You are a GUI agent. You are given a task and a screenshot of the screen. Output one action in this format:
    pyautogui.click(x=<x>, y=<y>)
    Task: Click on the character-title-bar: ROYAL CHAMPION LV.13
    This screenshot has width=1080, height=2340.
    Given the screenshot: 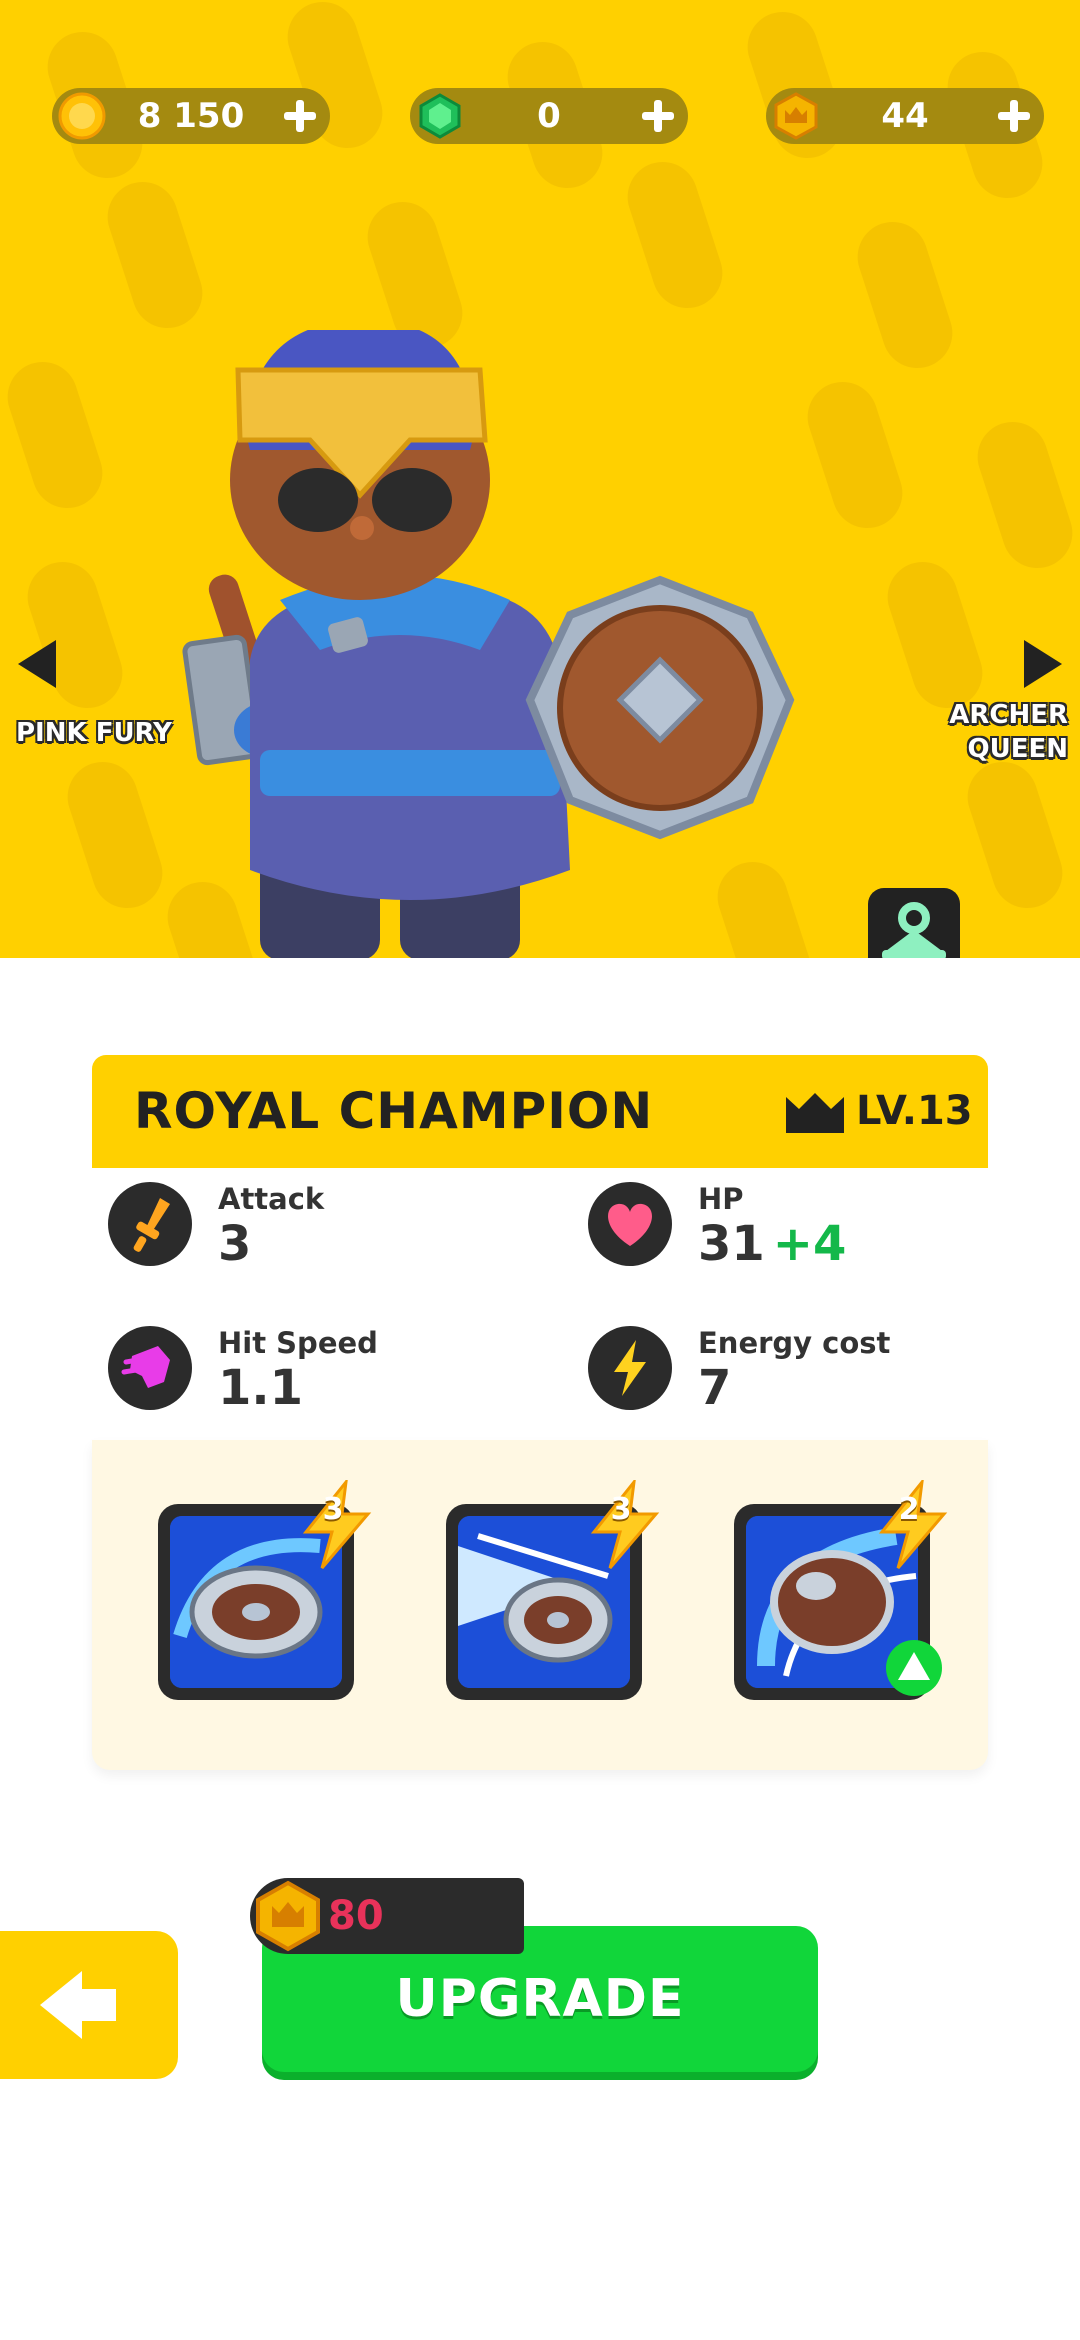 What is the action you would take?
    pyautogui.click(x=540, y=1111)
    